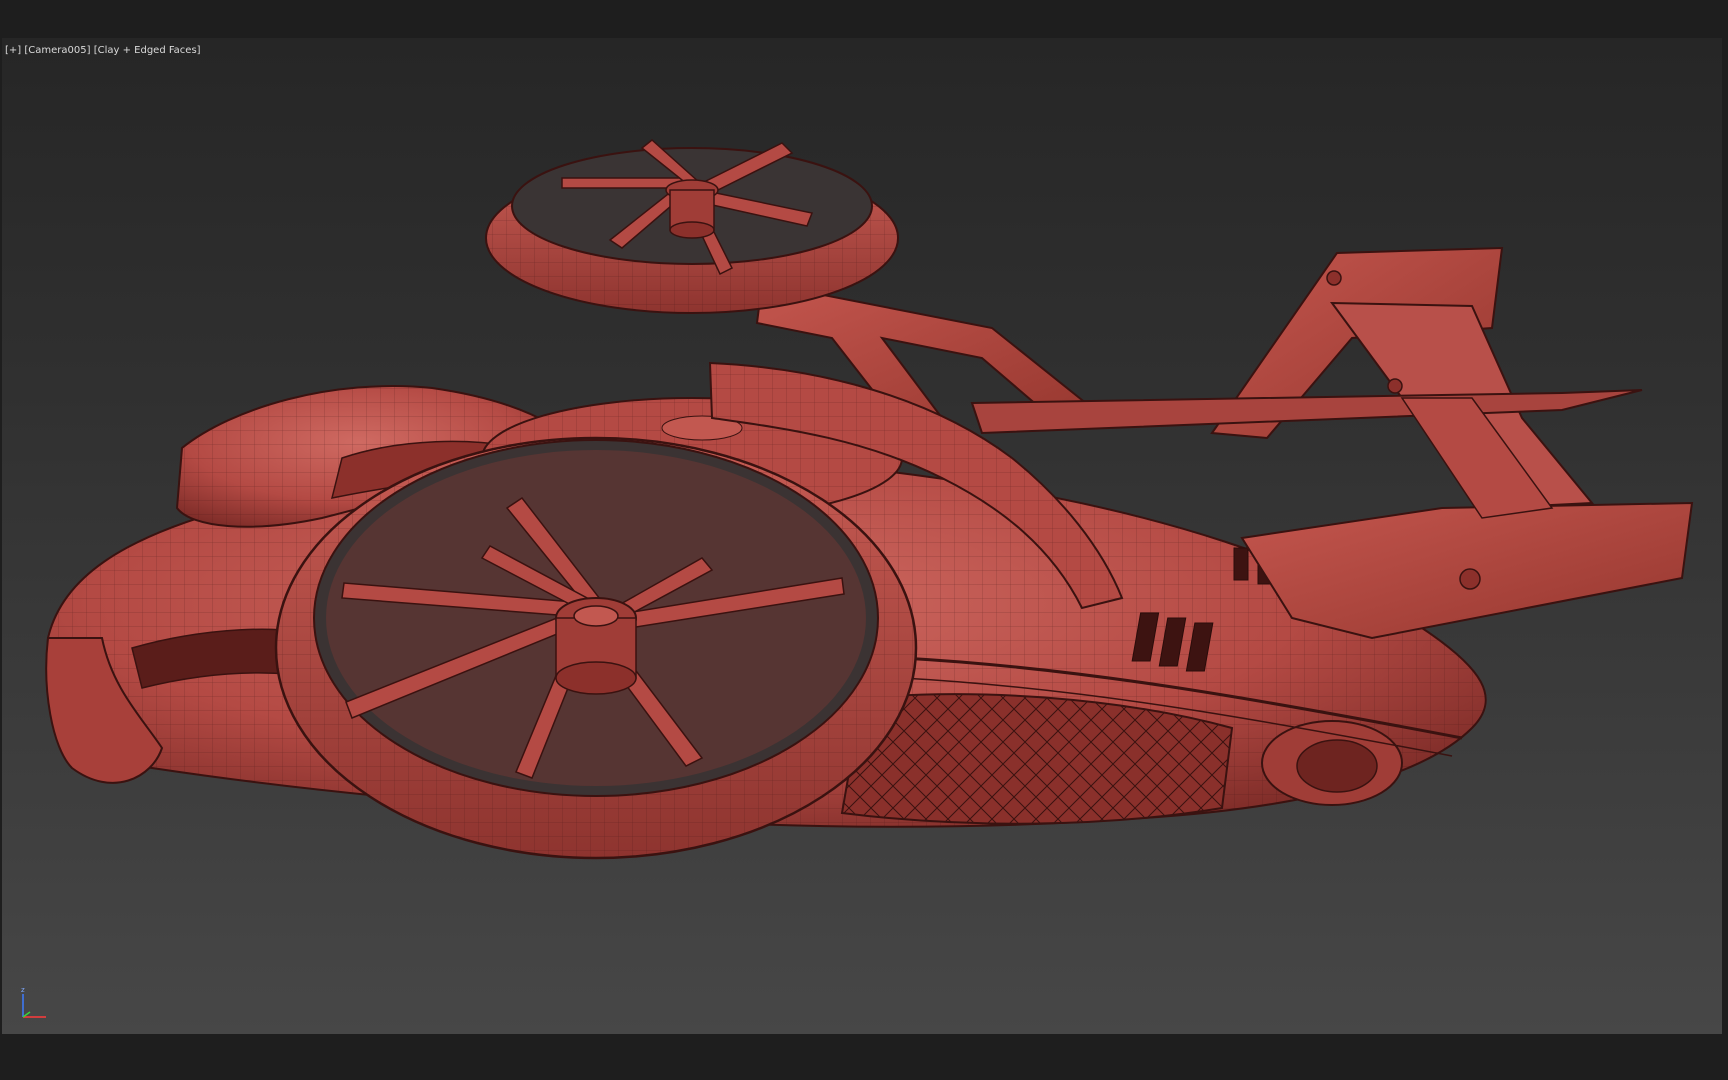  What do you see at coordinates (596, 648) in the screenshot?
I see `front-rotor` at bounding box center [596, 648].